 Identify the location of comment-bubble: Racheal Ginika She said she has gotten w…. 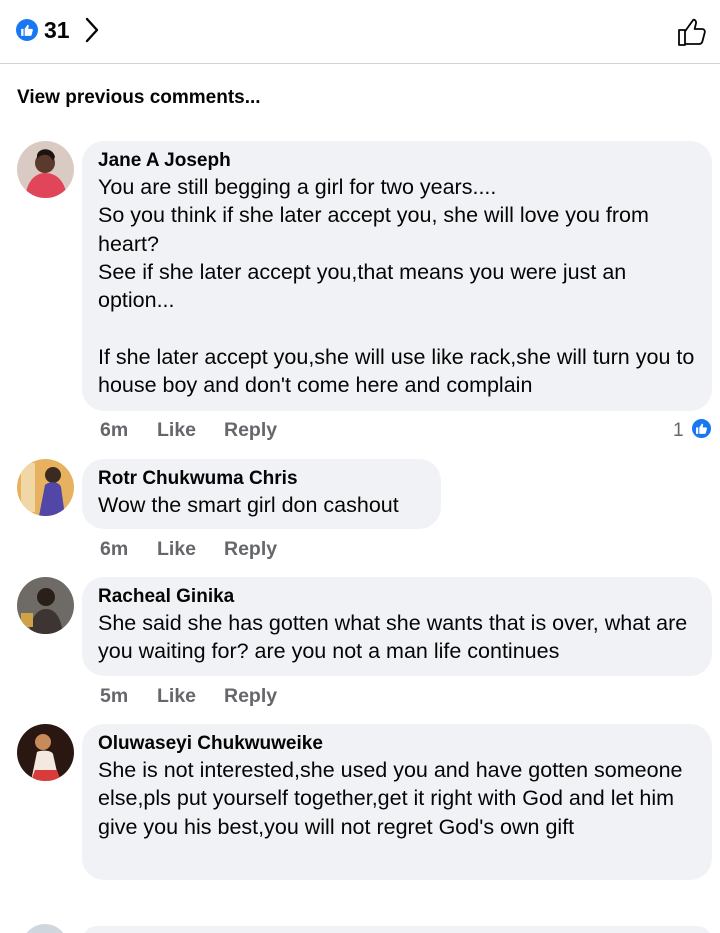
(397, 626).